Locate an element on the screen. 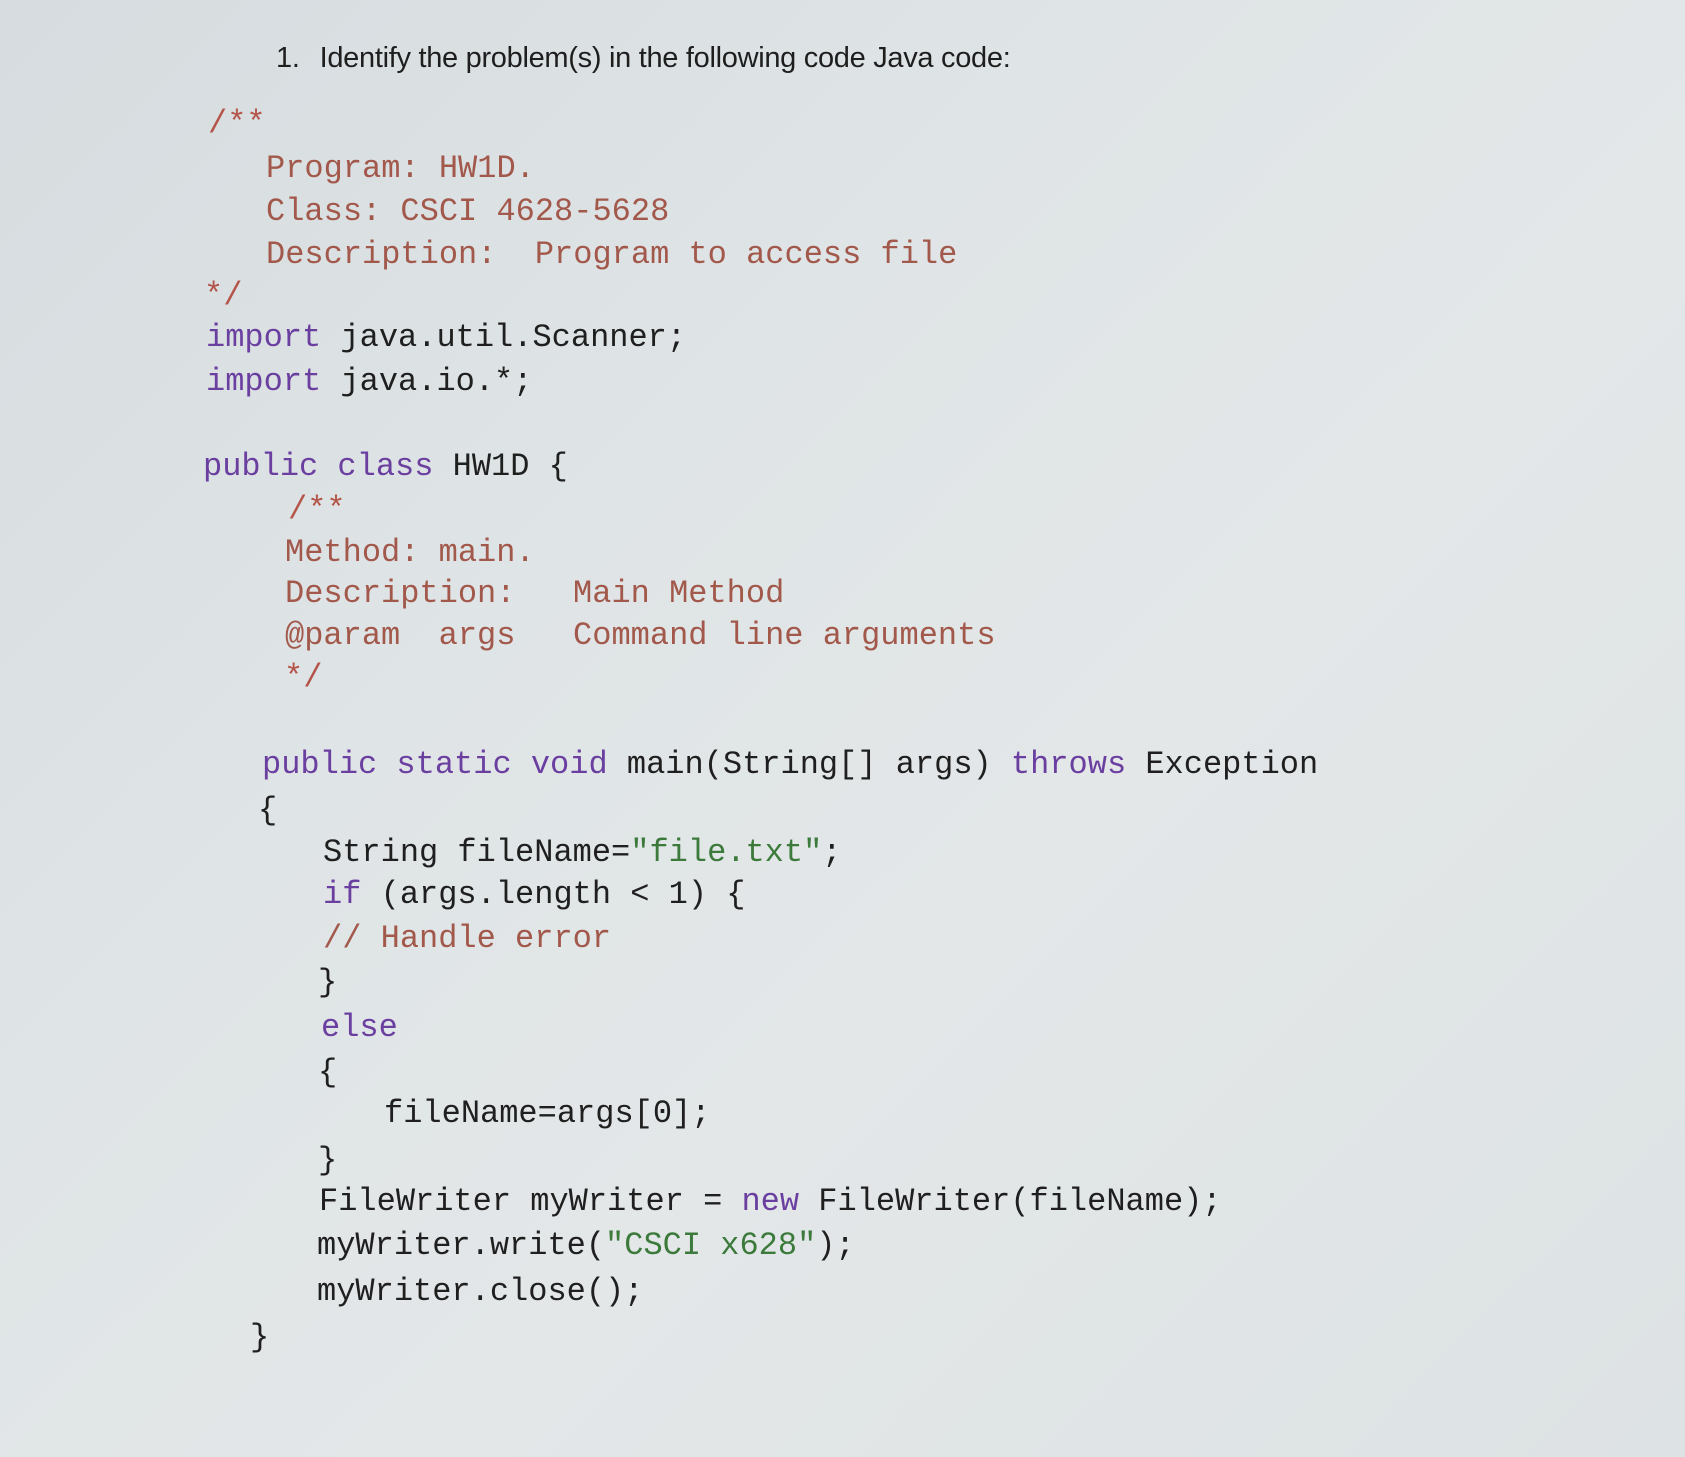 This screenshot has width=1685, height=1457. param-description: Command line arguments is located at coordinates (784, 635).